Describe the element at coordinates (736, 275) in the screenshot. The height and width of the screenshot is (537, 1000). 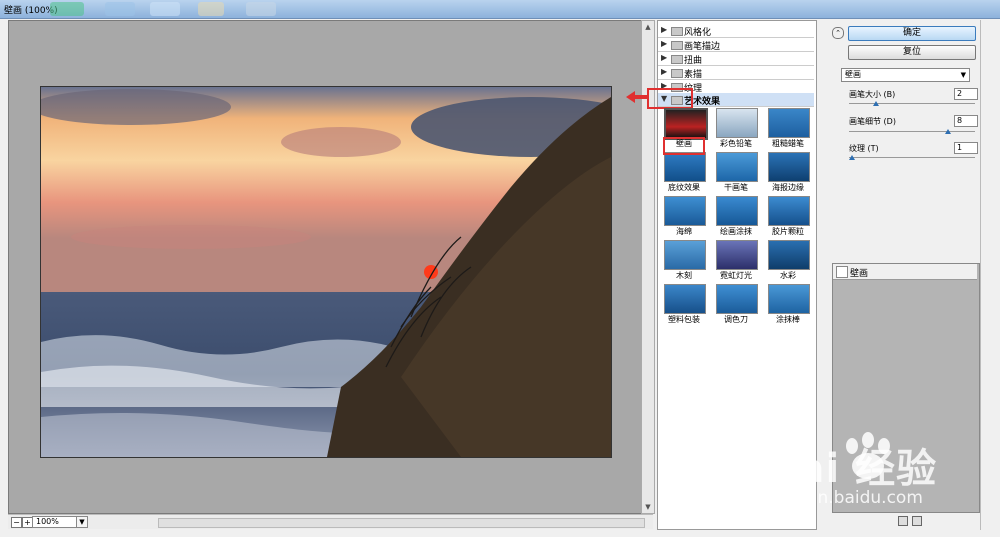
I see `filter-thumbnail-label: 霓虹灯光` at that location.